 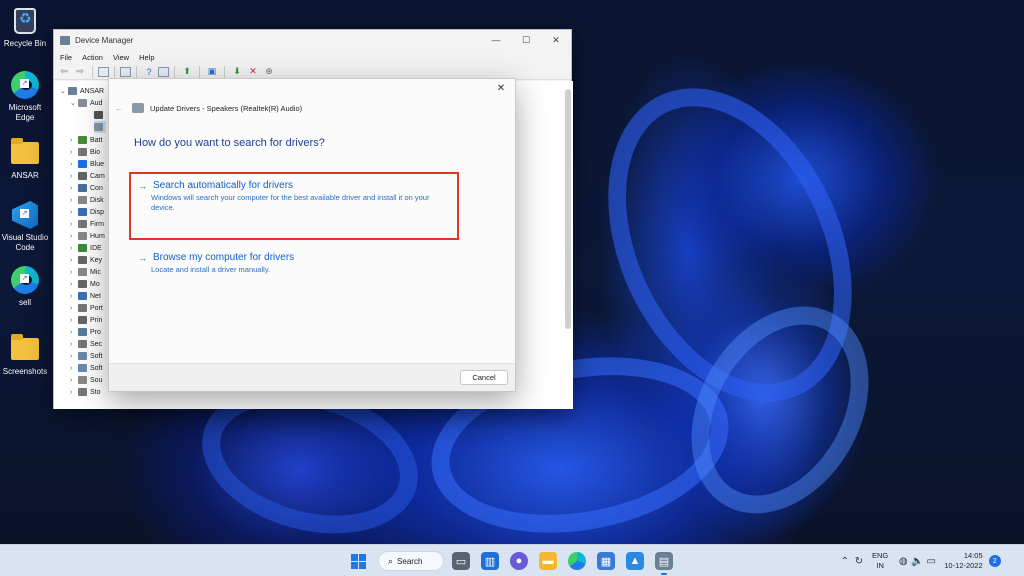 What do you see at coordinates (917, 561) in the screenshot?
I see `volume-icon: 🔈` at bounding box center [917, 561].